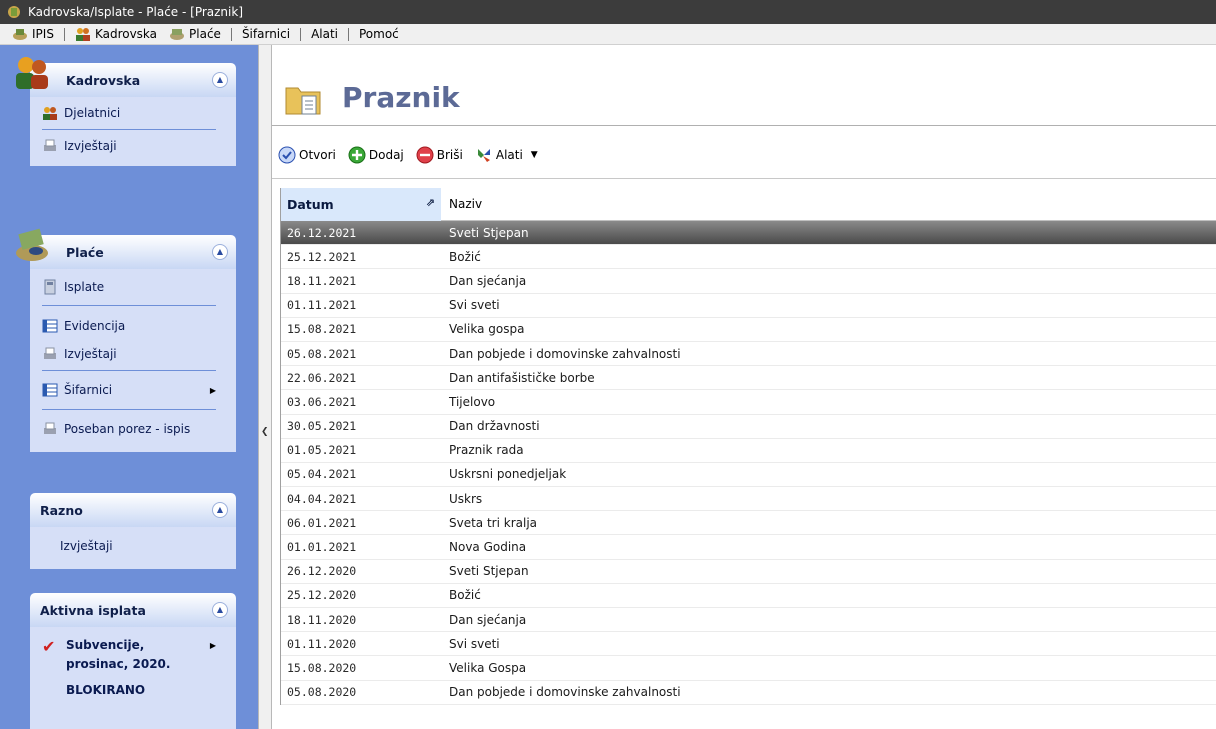  I want to click on cell-name: Tijelovo, so click(472, 401).